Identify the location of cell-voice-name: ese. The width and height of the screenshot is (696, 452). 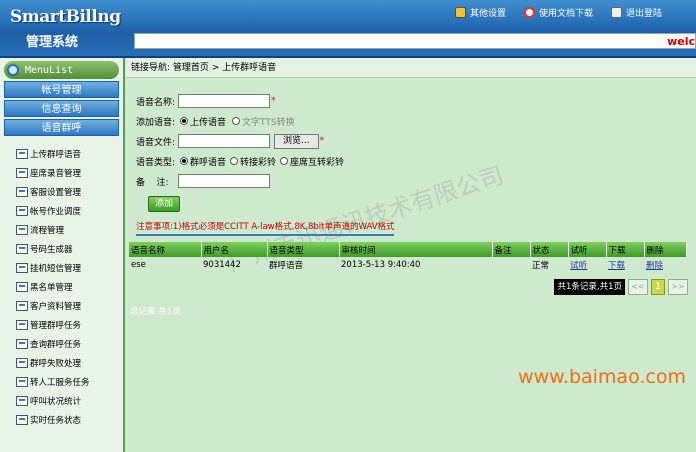
(138, 265).